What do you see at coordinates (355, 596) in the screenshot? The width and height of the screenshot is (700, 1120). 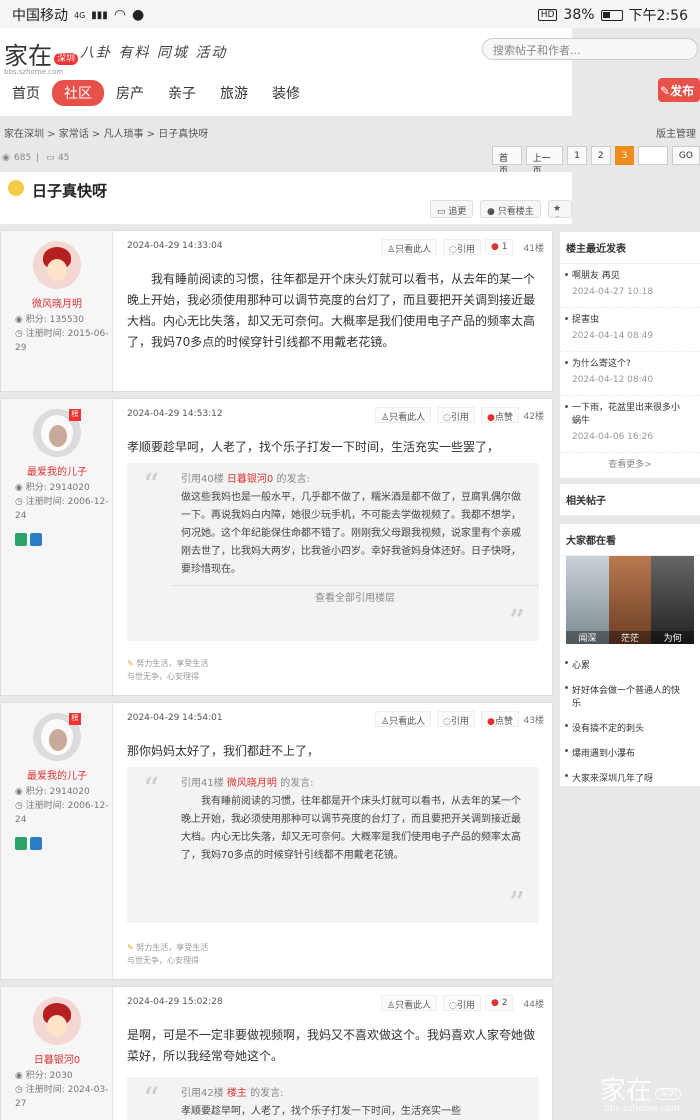 I see `view-all-quotes-link: 查看全部引用楼层` at bounding box center [355, 596].